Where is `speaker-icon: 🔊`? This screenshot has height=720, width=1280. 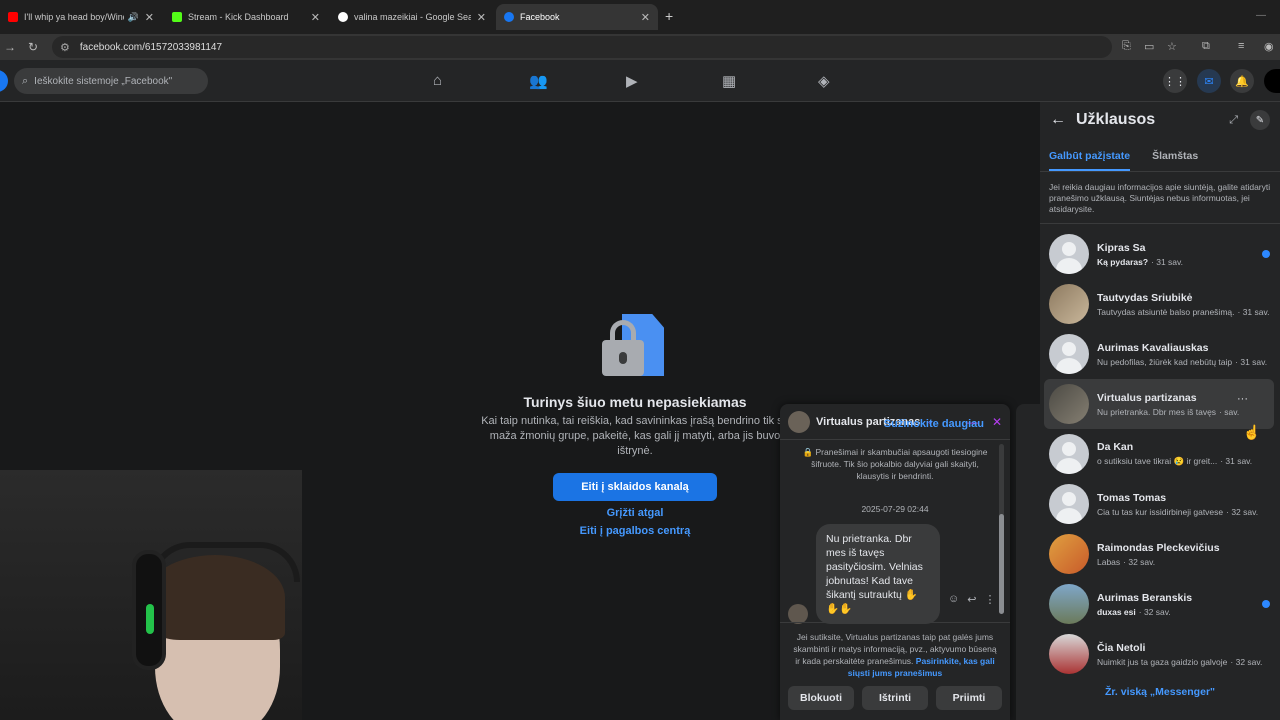 speaker-icon: 🔊 is located at coordinates (133, 17).